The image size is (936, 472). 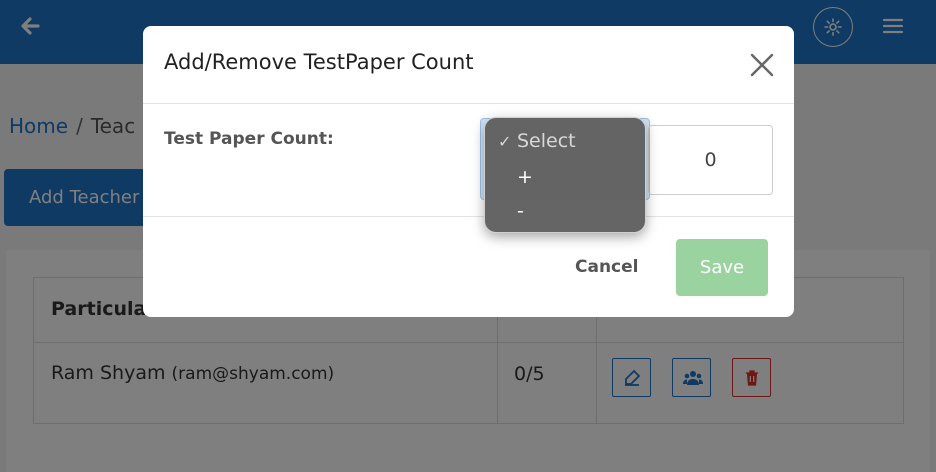 I want to click on modal-title: Add/Remove TestPaper Count, so click(x=319, y=62).